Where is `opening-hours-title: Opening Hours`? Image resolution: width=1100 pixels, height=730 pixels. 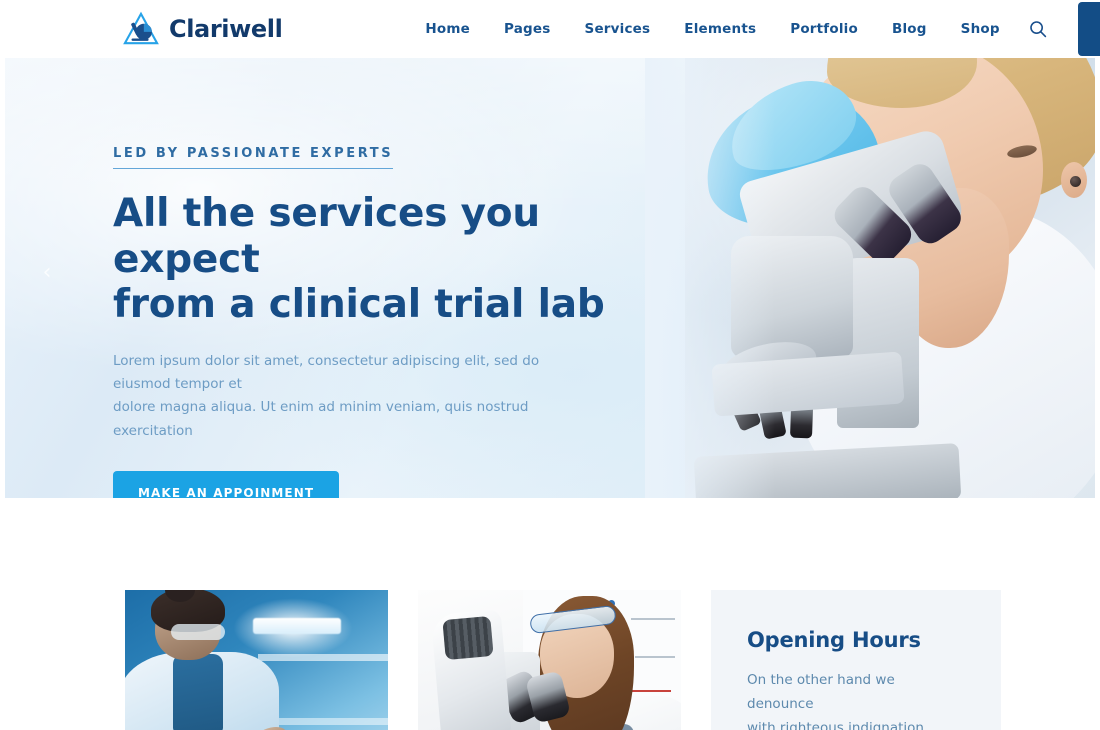 opening-hours-title: Opening Hours is located at coordinates (834, 640).